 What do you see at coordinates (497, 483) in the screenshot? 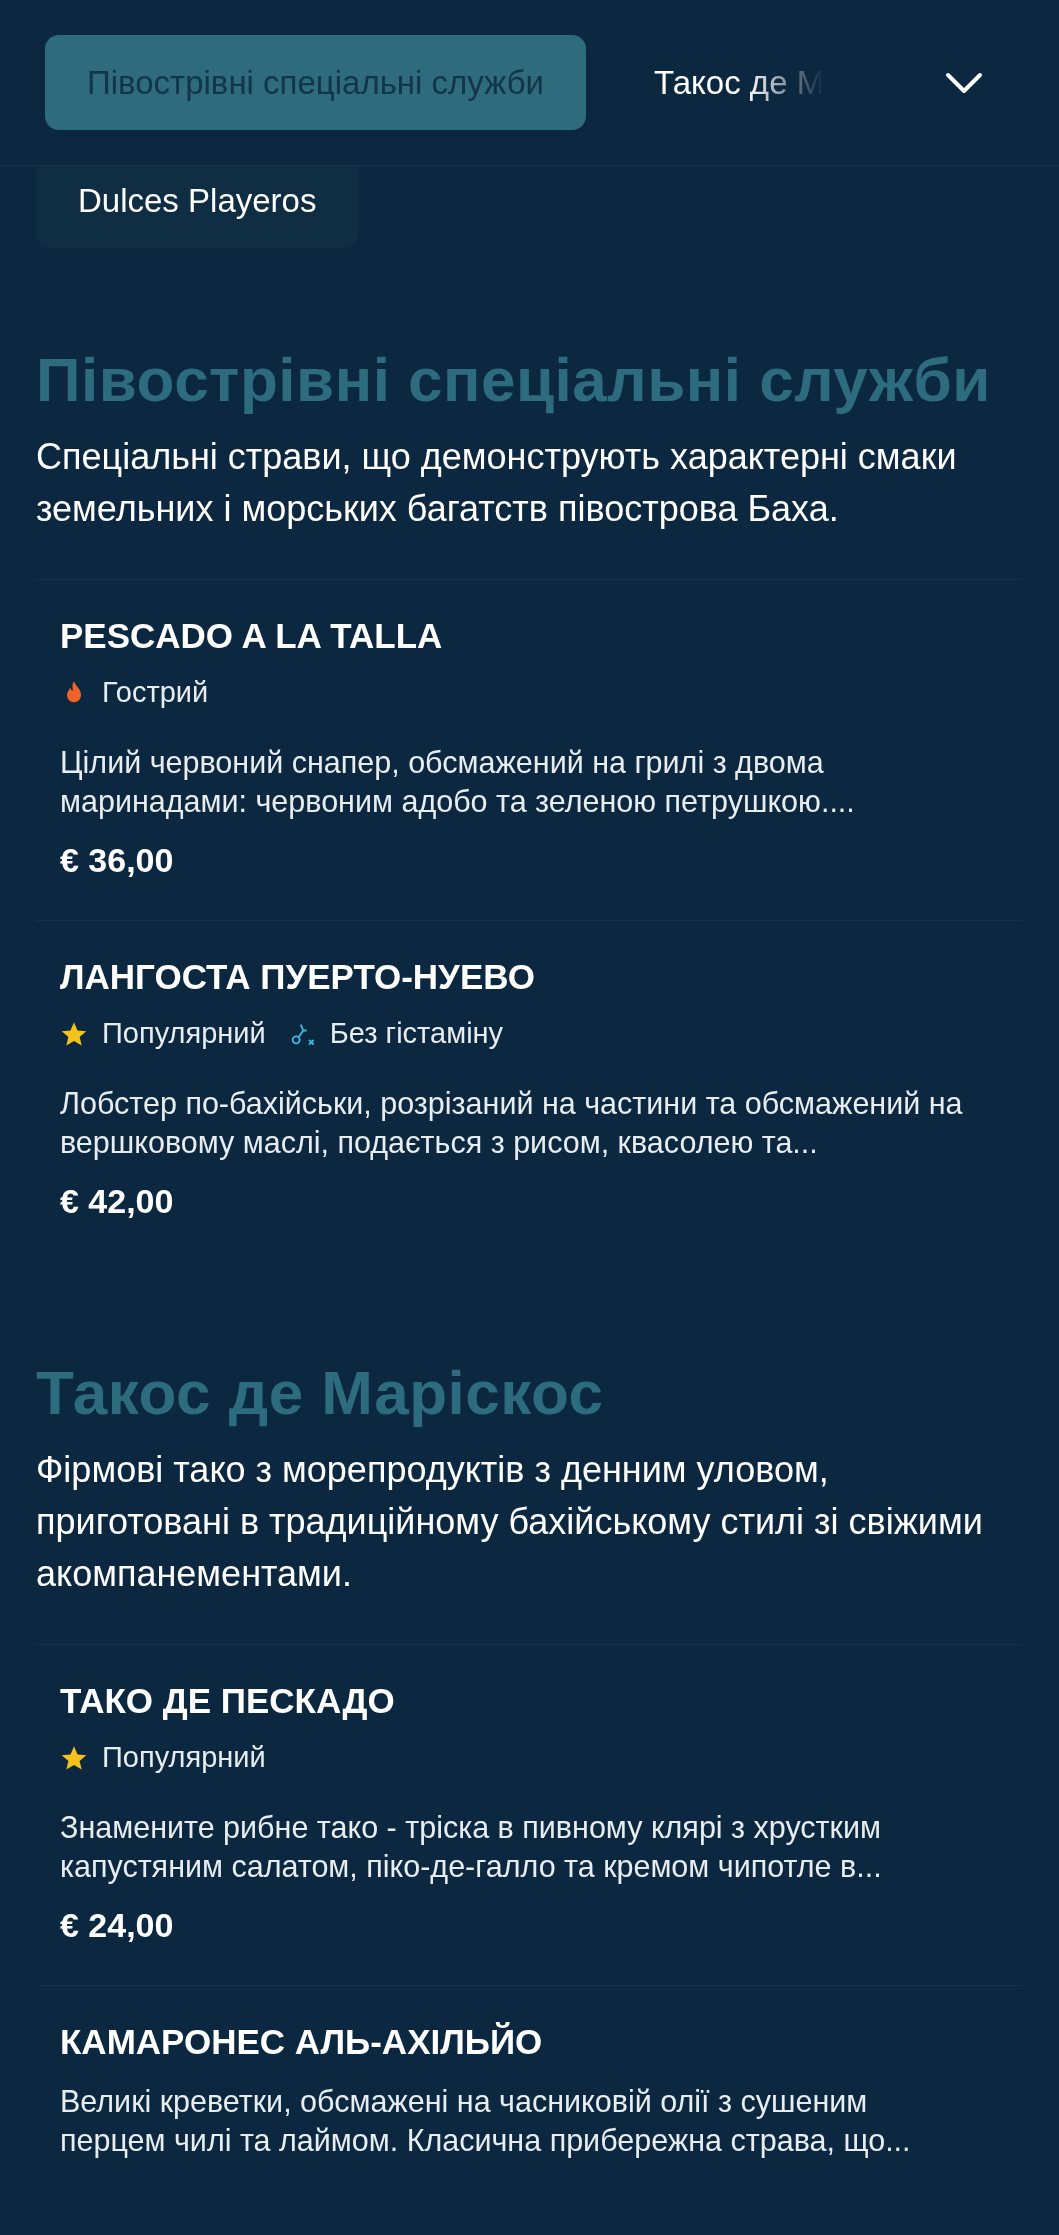
I see `section-description: Спеціальні страви, що демонструють характерні смаки земельних і морських багатств півострова Баха.` at bounding box center [497, 483].